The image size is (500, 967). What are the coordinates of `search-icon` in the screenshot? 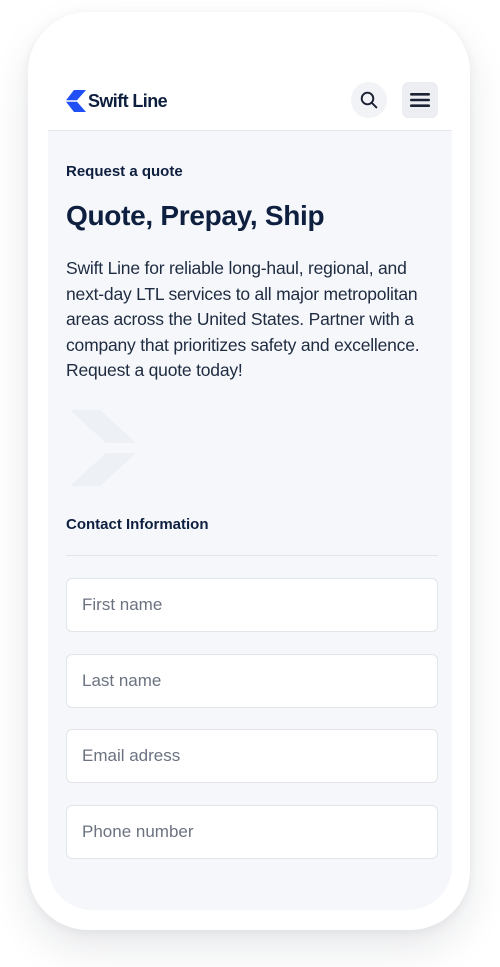 It's located at (369, 100).